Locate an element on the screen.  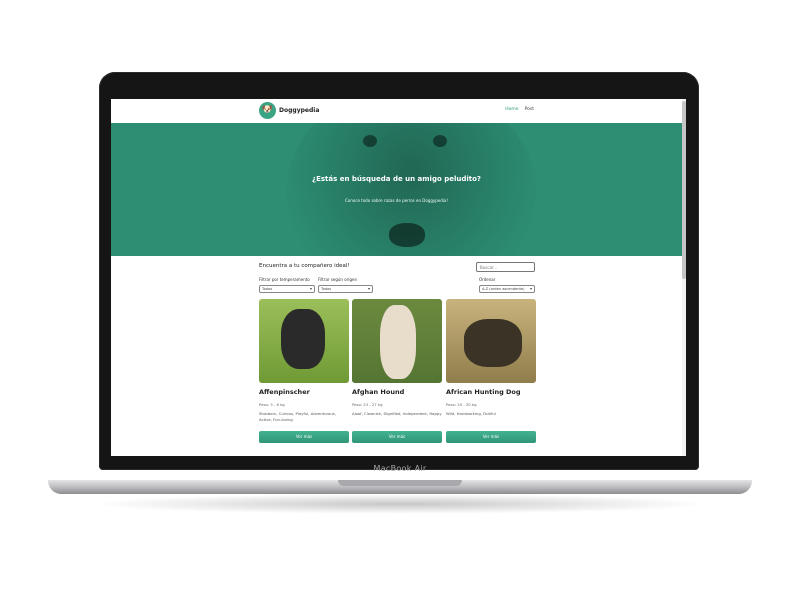
temperament-filter-label: Filtrar por temperamento is located at coordinates (284, 279).